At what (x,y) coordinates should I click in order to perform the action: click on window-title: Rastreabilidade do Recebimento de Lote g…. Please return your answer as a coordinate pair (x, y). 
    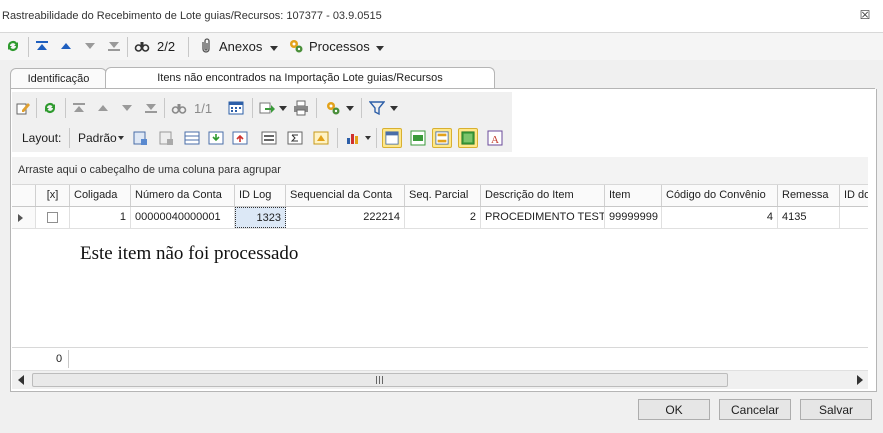
    Looking at the image, I should click on (192, 16).